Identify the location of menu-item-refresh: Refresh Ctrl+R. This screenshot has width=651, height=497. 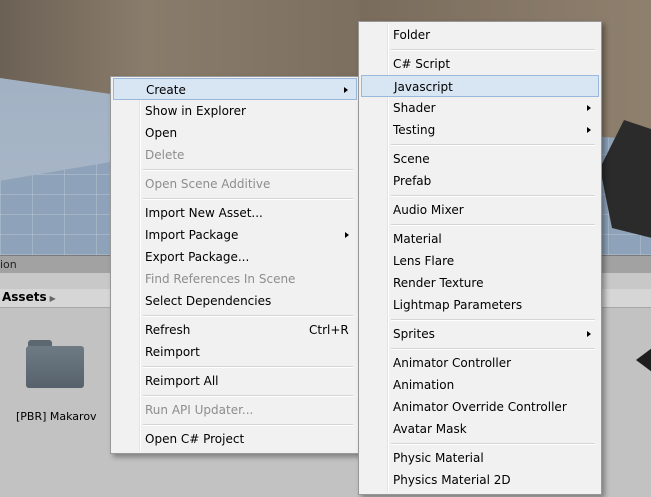
(235, 330).